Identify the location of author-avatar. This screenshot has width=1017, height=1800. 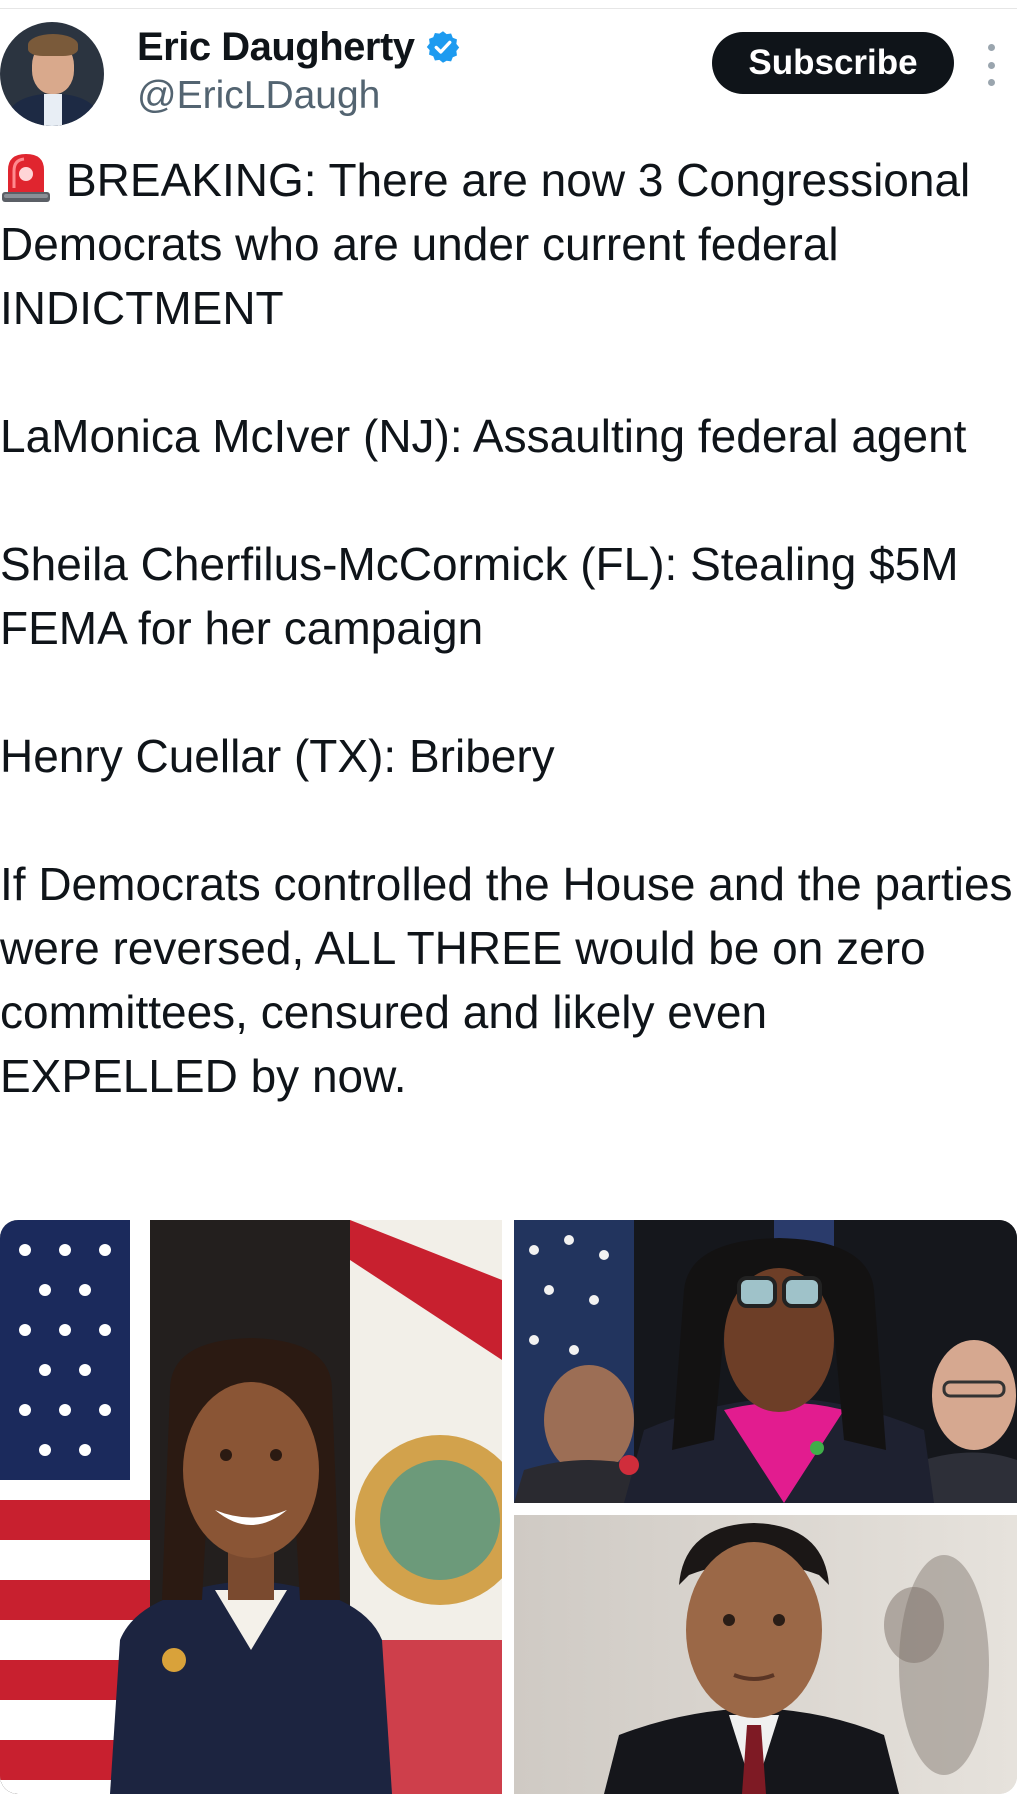
(52, 74).